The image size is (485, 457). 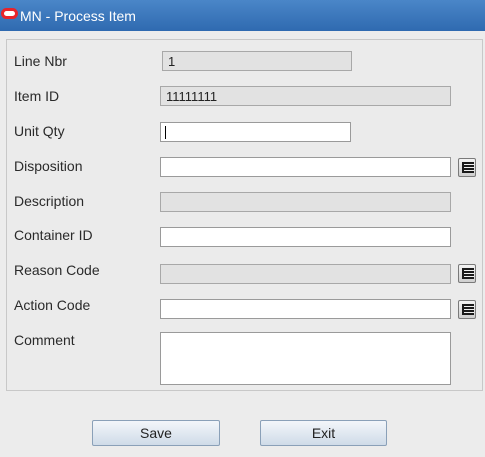 What do you see at coordinates (44, 340) in the screenshot?
I see `comment-label: Comment` at bounding box center [44, 340].